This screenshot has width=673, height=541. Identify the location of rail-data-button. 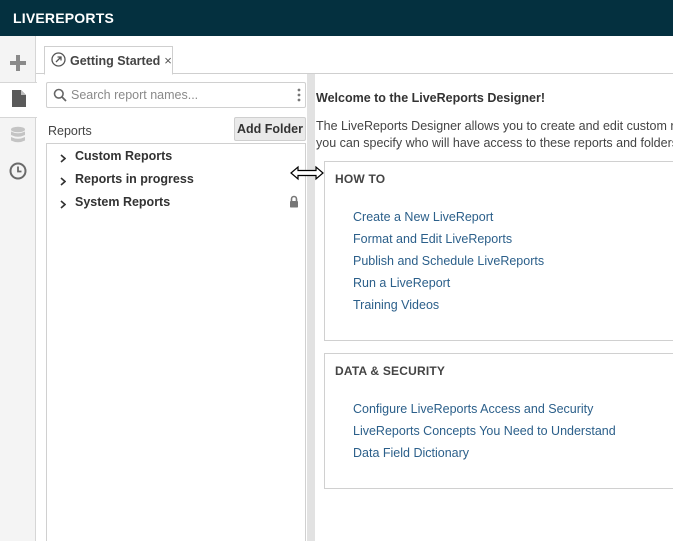
(18, 136).